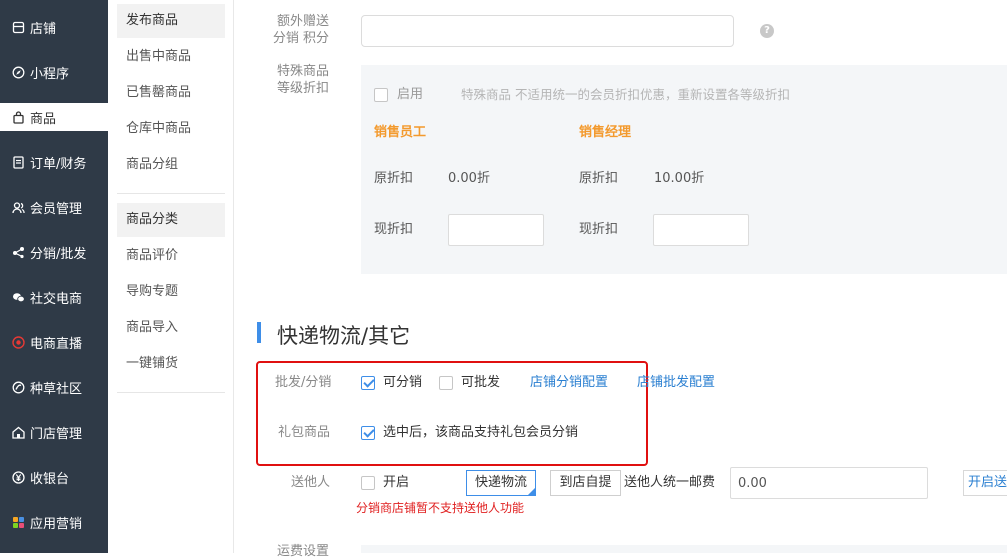 Image resolution: width=1007 pixels, height=560 pixels. I want to click on sidebar-item-label: 社交电商, so click(56, 299).